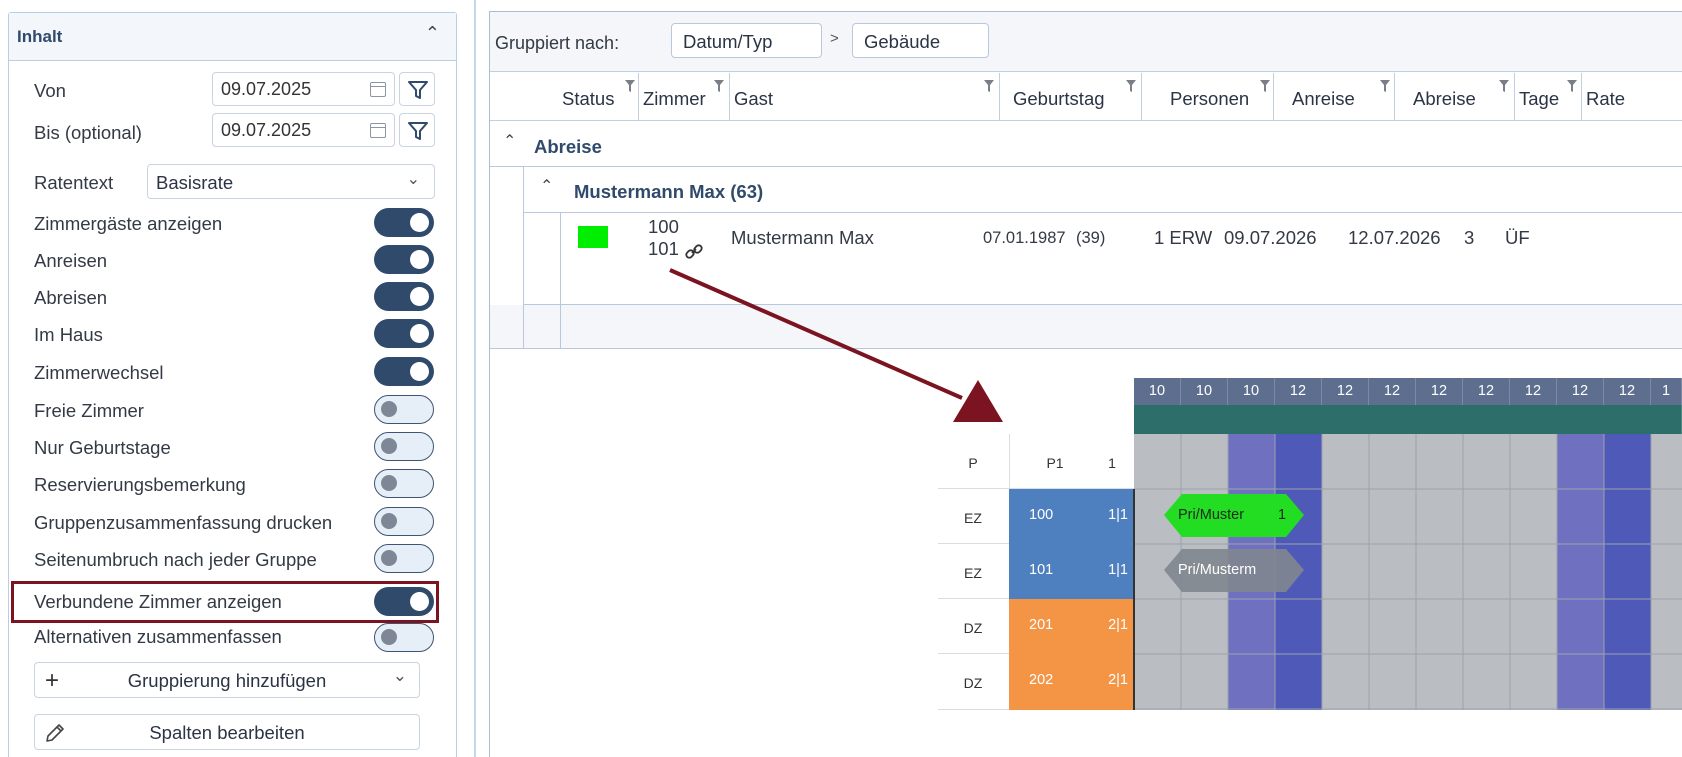 Image resolution: width=1682 pixels, height=757 pixels. I want to click on panel-divider, so click(475, 378).